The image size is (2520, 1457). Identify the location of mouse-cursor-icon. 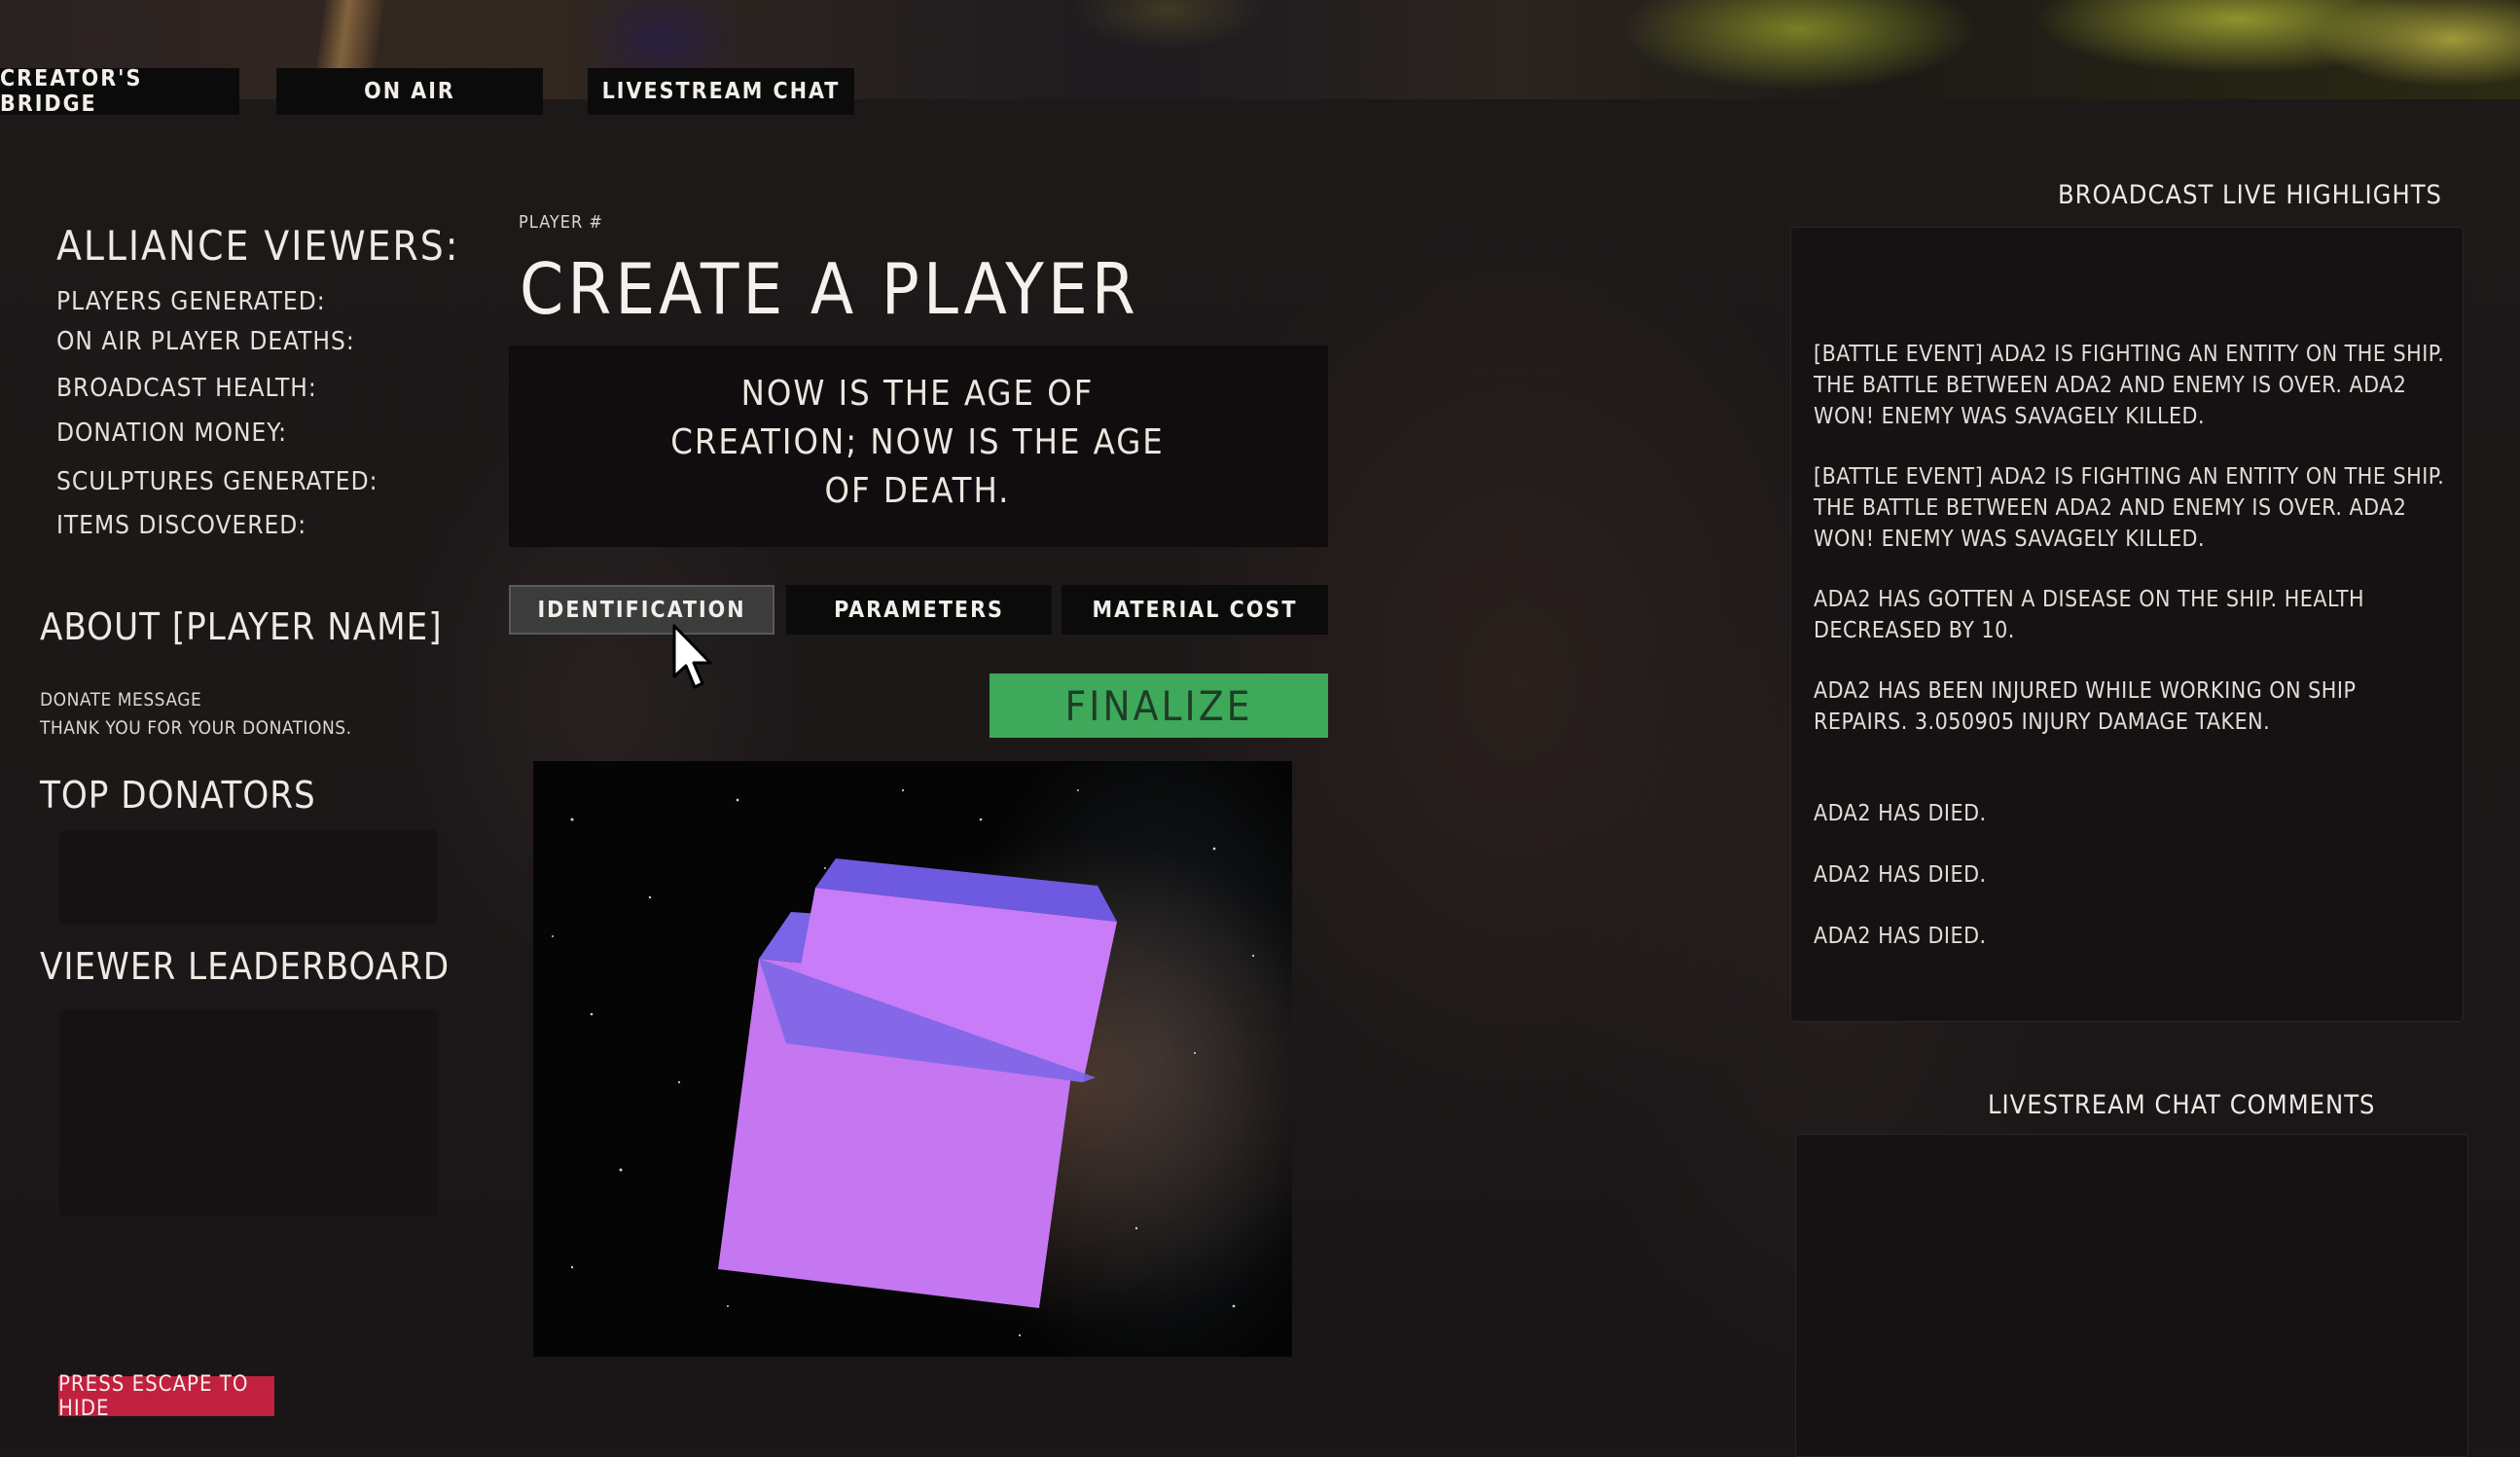
(692, 657).